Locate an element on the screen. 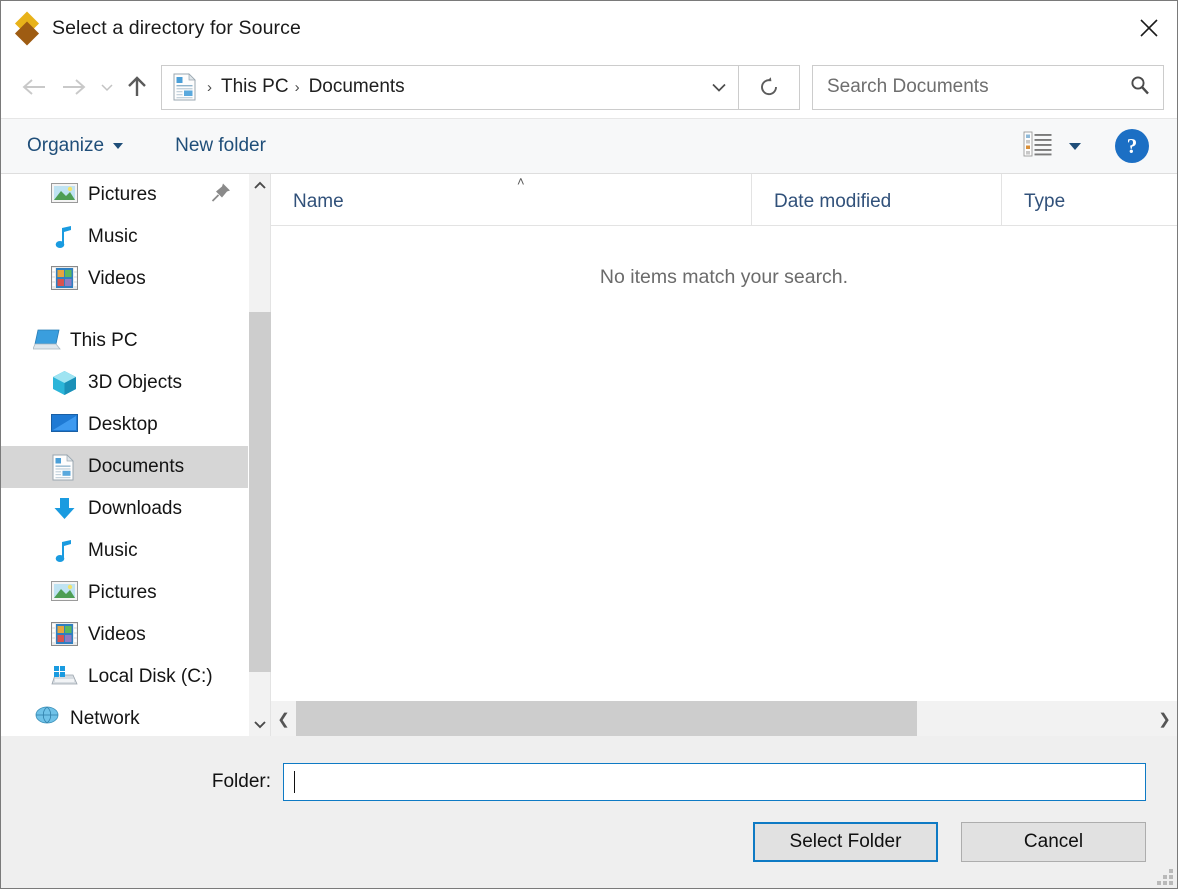  sidebar-item-videos: Videos is located at coordinates (124, 279).